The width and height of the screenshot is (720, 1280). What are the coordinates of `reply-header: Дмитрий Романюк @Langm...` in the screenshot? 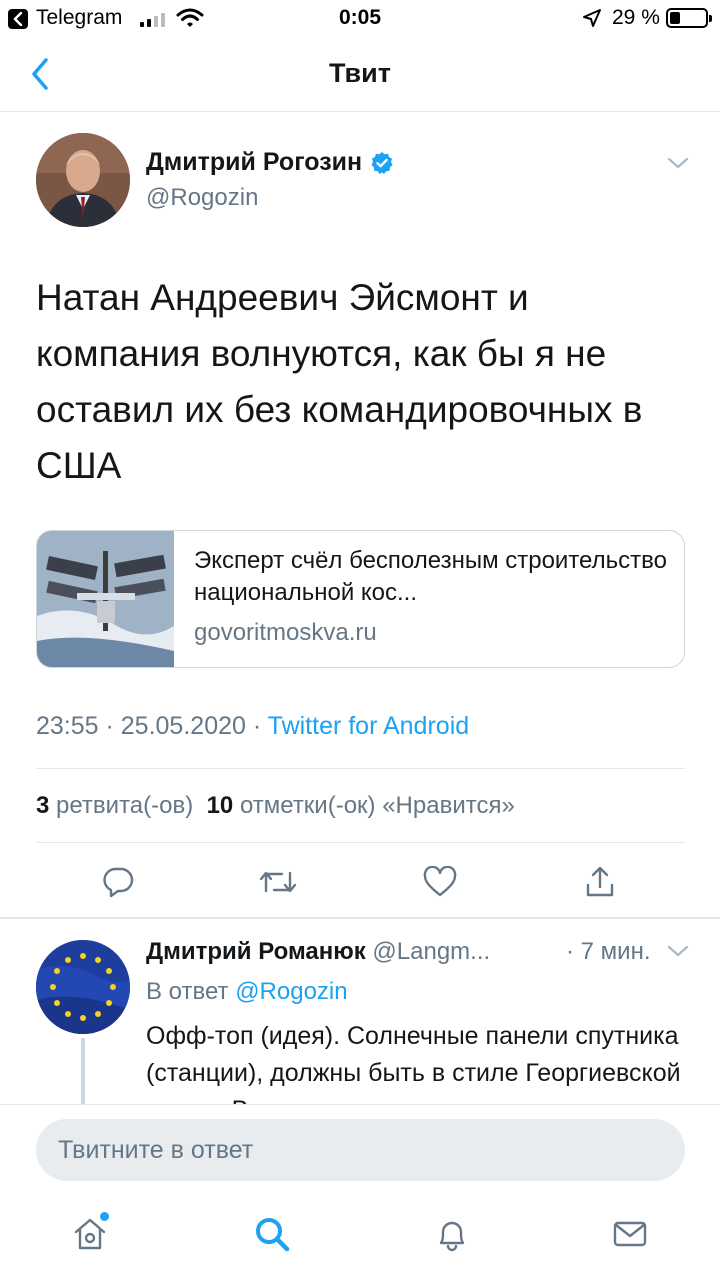 It's located at (318, 952).